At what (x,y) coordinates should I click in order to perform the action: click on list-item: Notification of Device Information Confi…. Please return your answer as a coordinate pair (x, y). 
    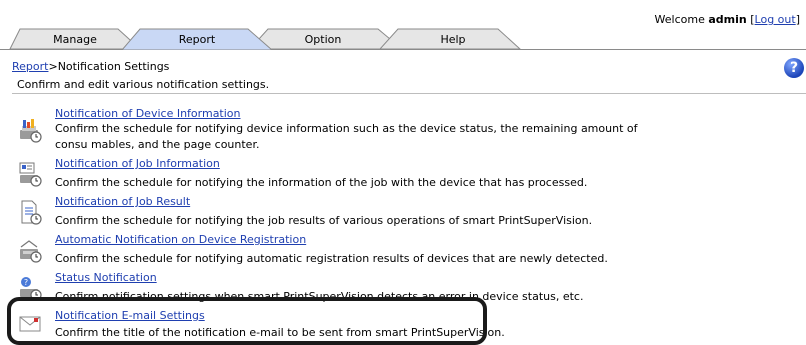
    Looking at the image, I should click on (367, 130).